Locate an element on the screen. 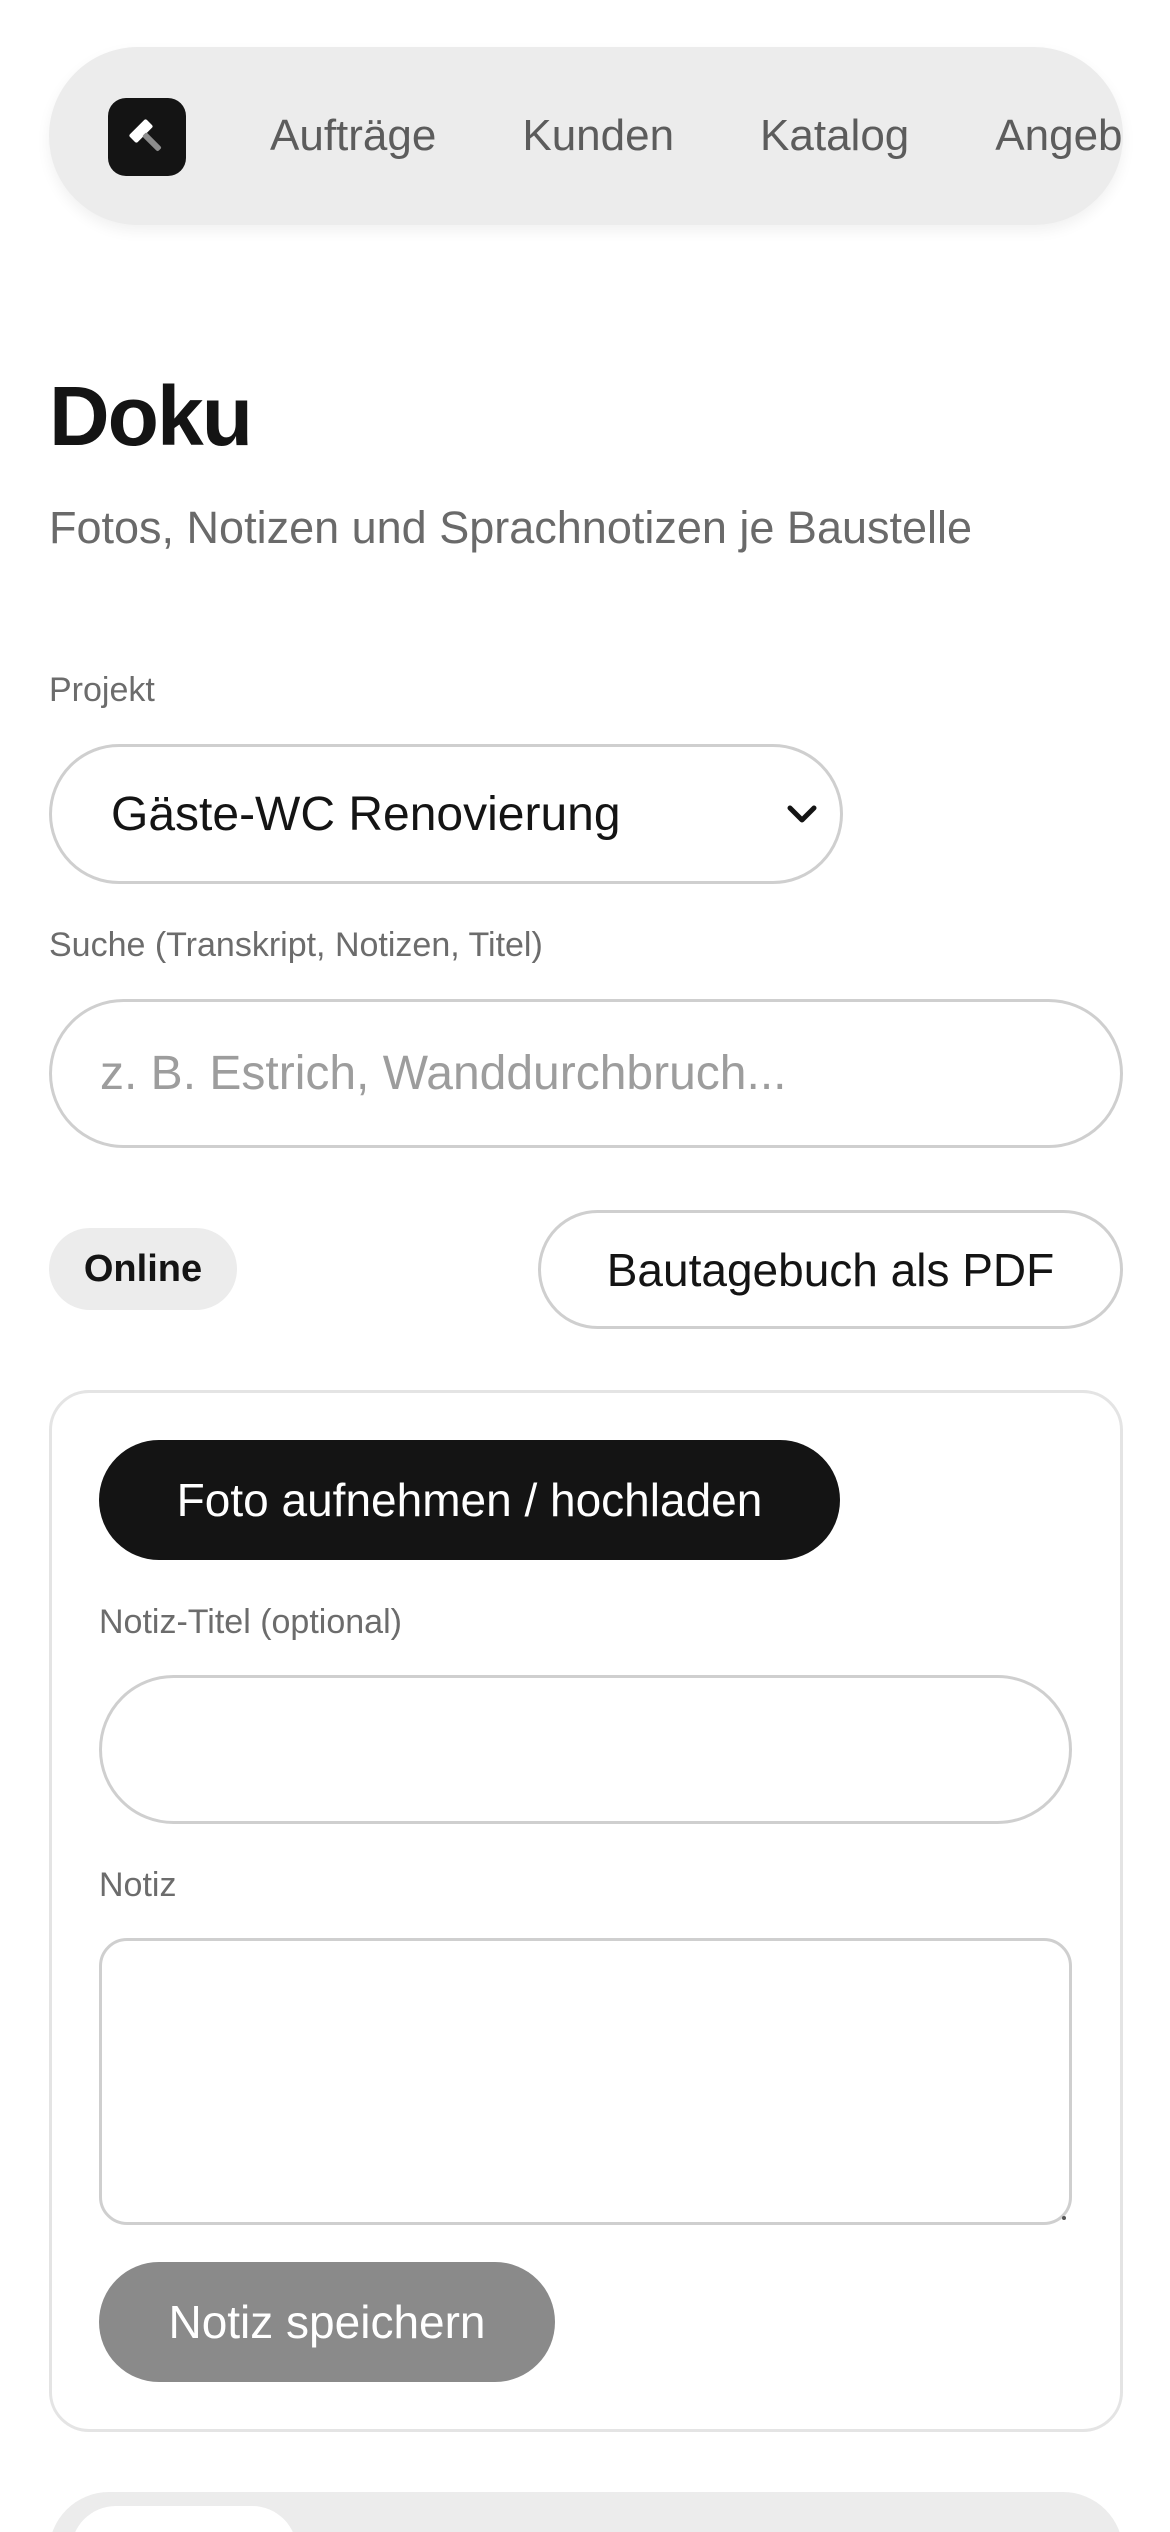 Image resolution: width=1170 pixels, height=2532 pixels. nav-item-angebote: Angebote is located at coordinates (1059, 136).